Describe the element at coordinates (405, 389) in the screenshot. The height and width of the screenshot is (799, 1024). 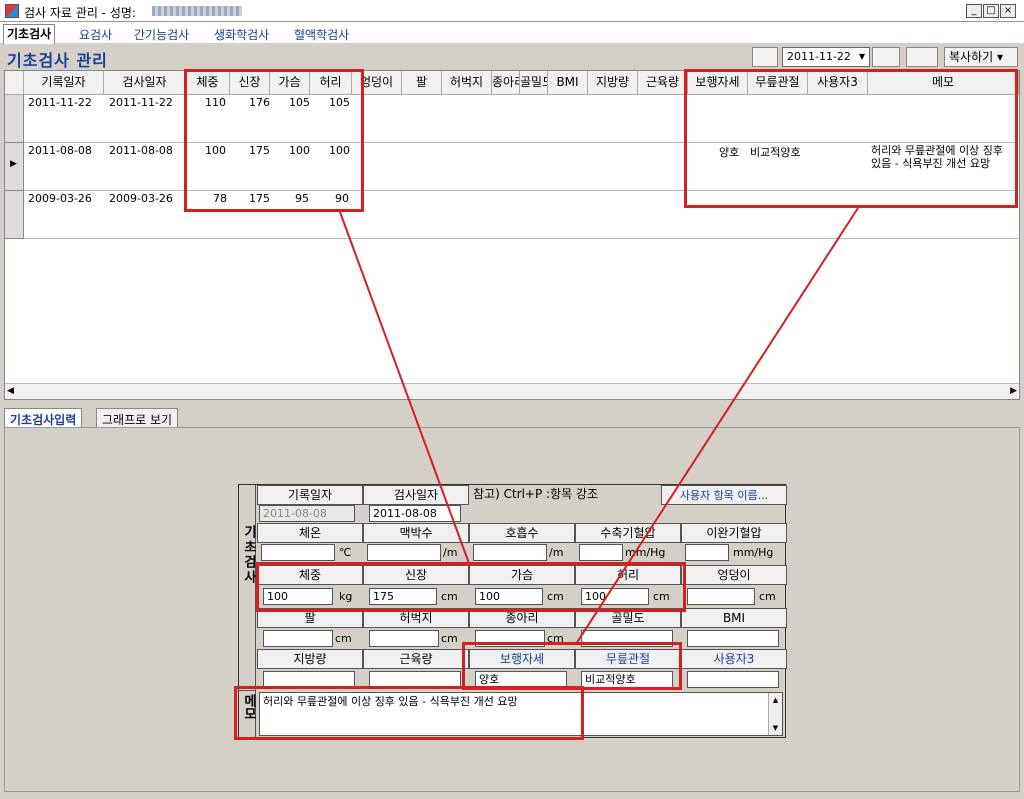
I see `connector-line` at that location.